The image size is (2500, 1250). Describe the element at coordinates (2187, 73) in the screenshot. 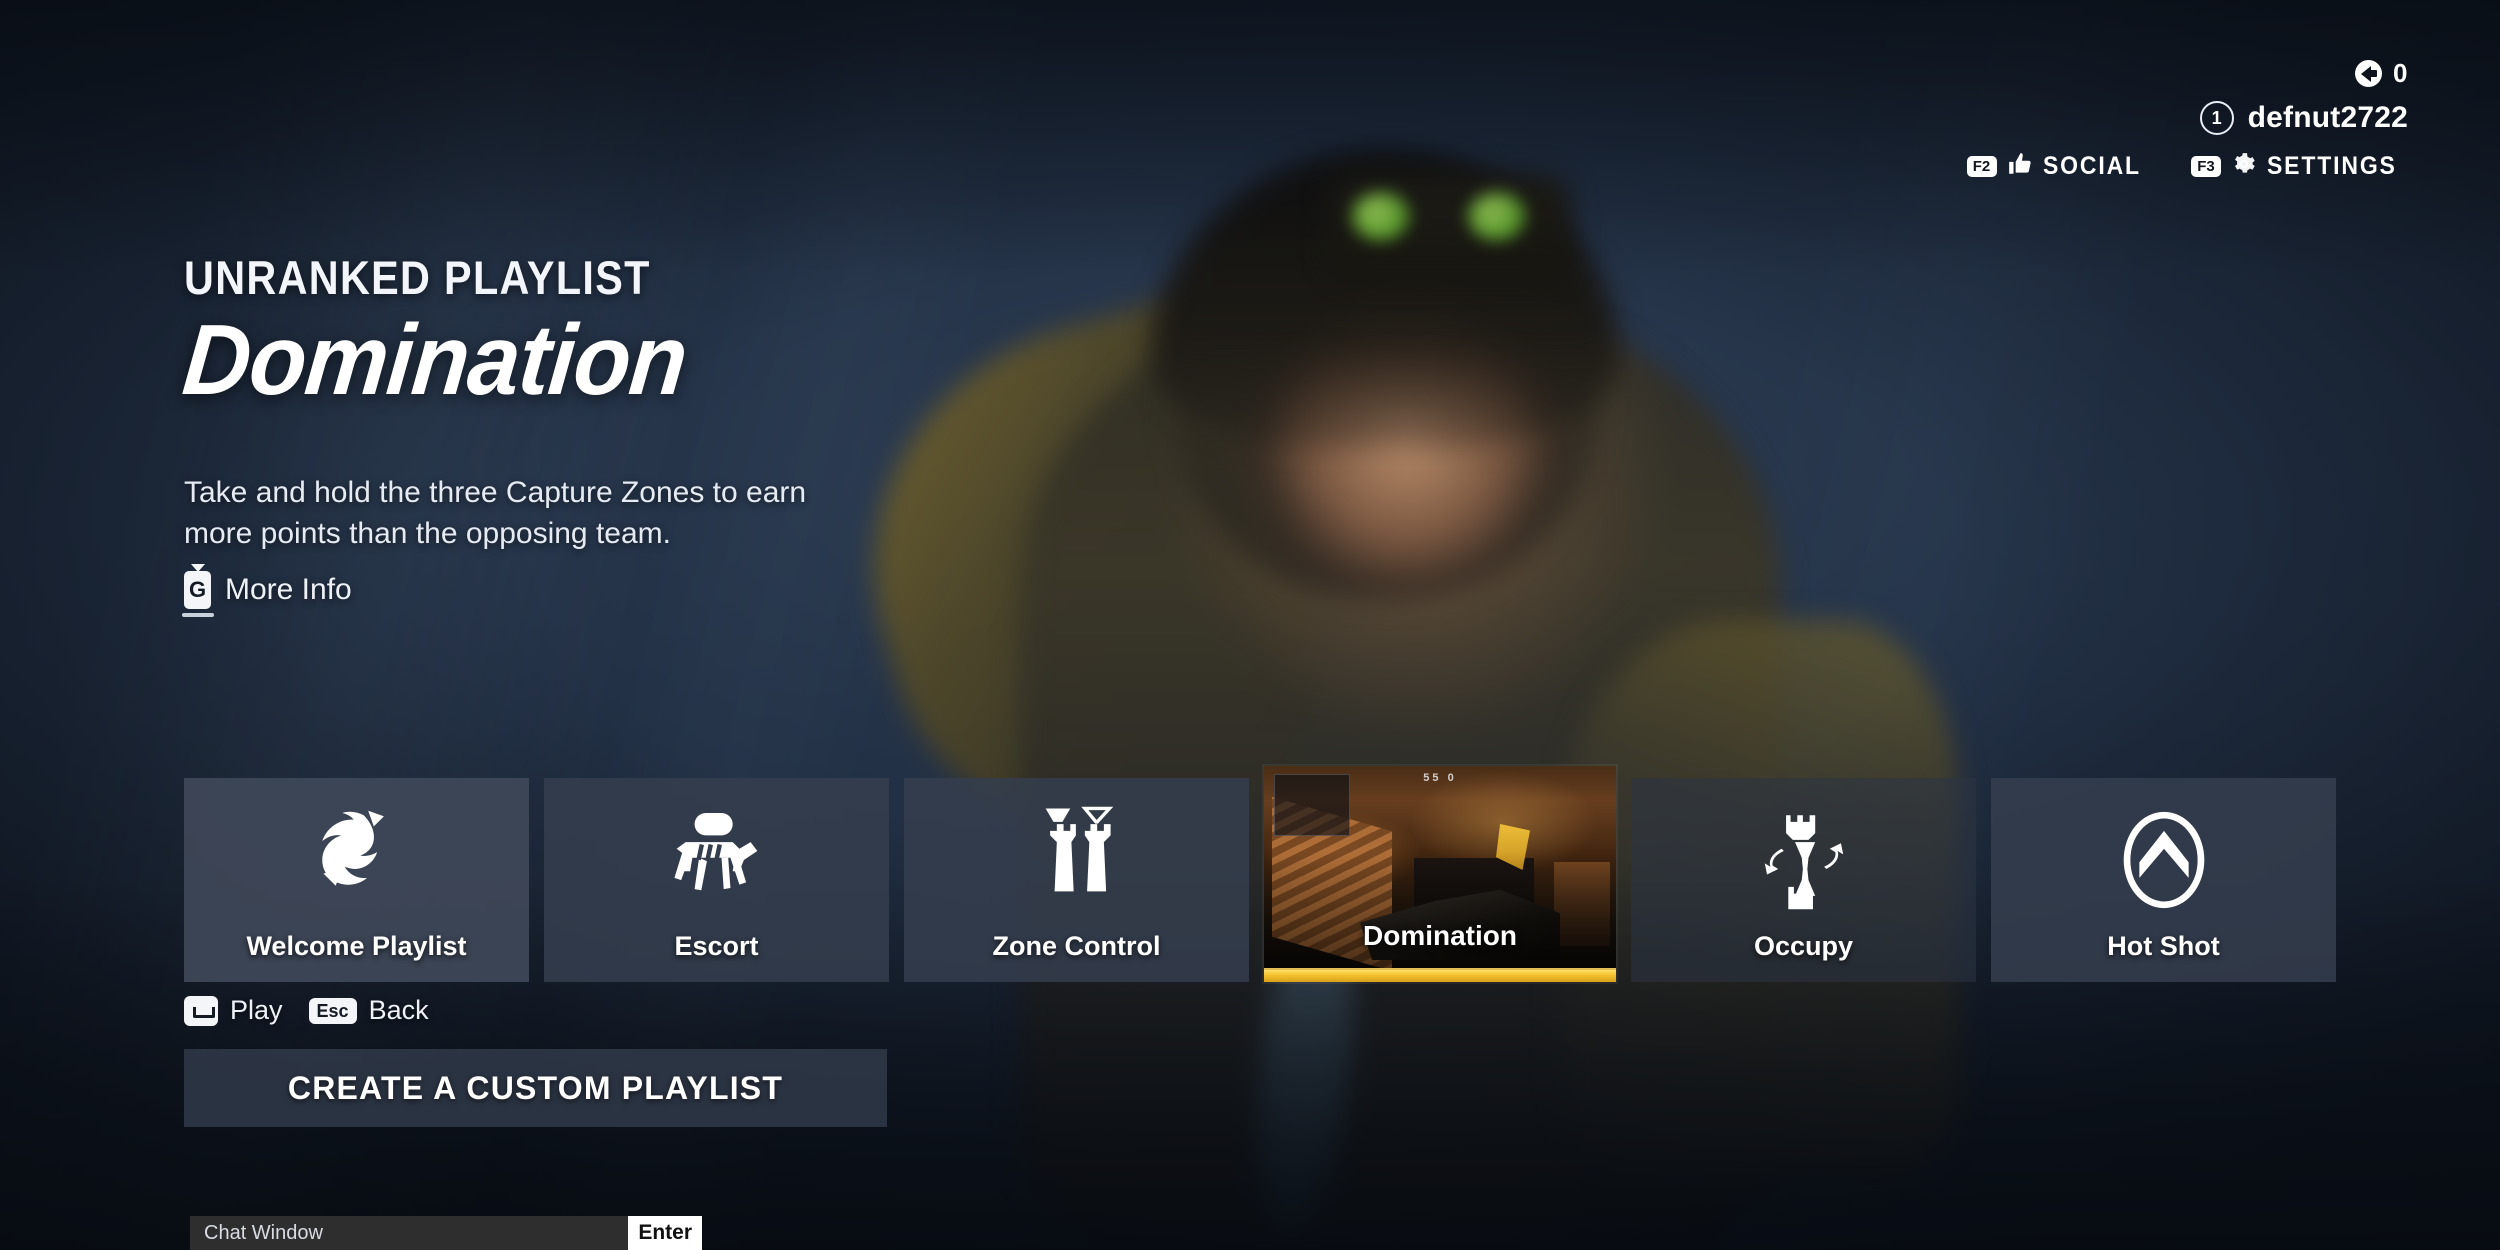

I see `currency-display: 0` at that location.